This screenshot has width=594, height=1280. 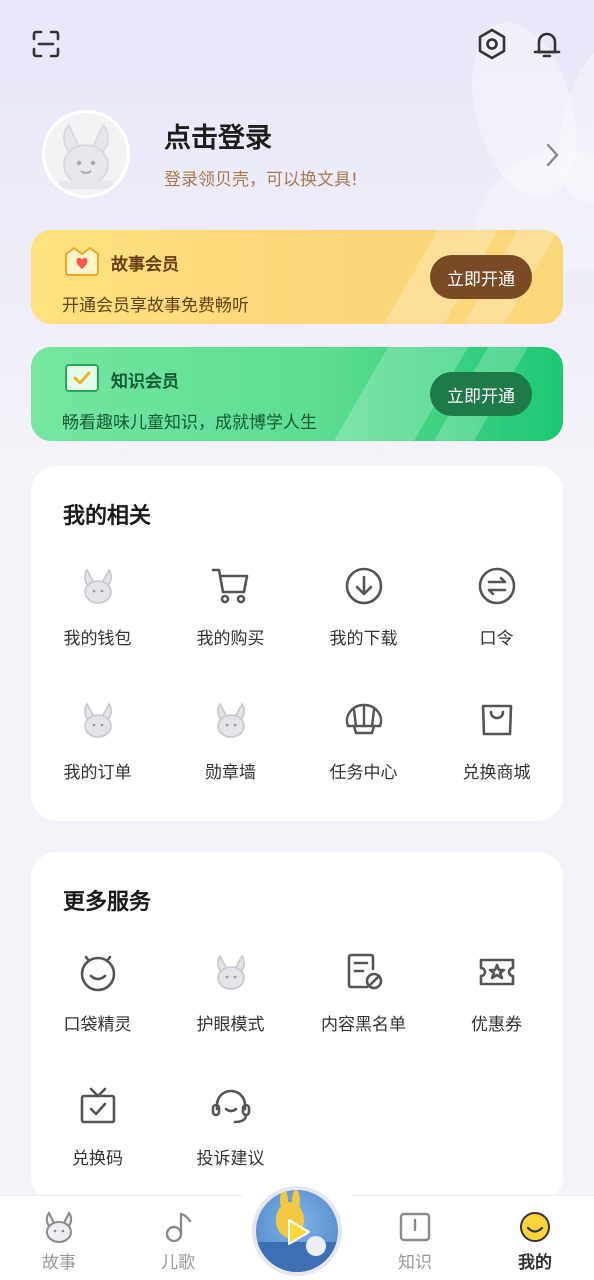 I want to click on tab-label: 儿歌, so click(x=178, y=1263).